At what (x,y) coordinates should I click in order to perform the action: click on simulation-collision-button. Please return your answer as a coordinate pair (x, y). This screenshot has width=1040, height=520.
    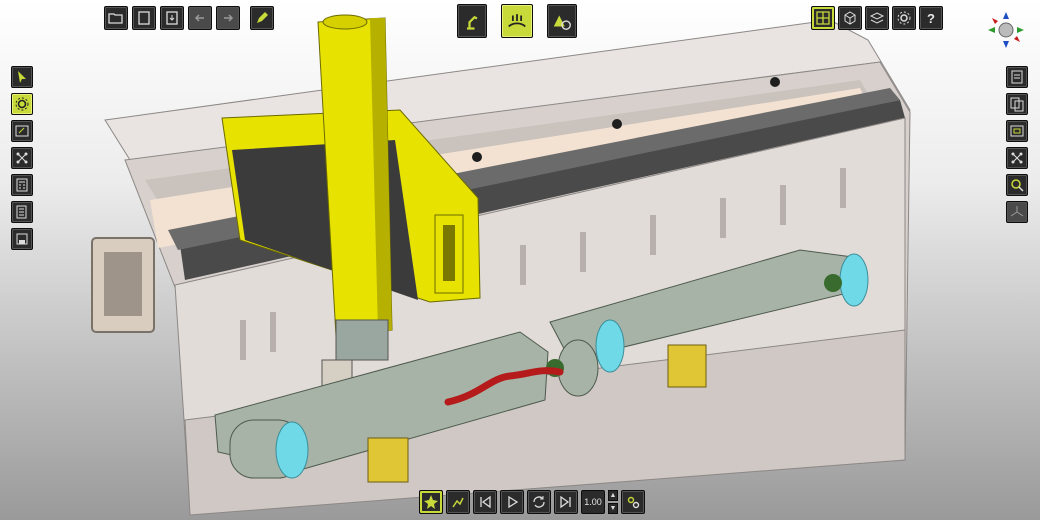
    Looking at the image, I should click on (431, 502).